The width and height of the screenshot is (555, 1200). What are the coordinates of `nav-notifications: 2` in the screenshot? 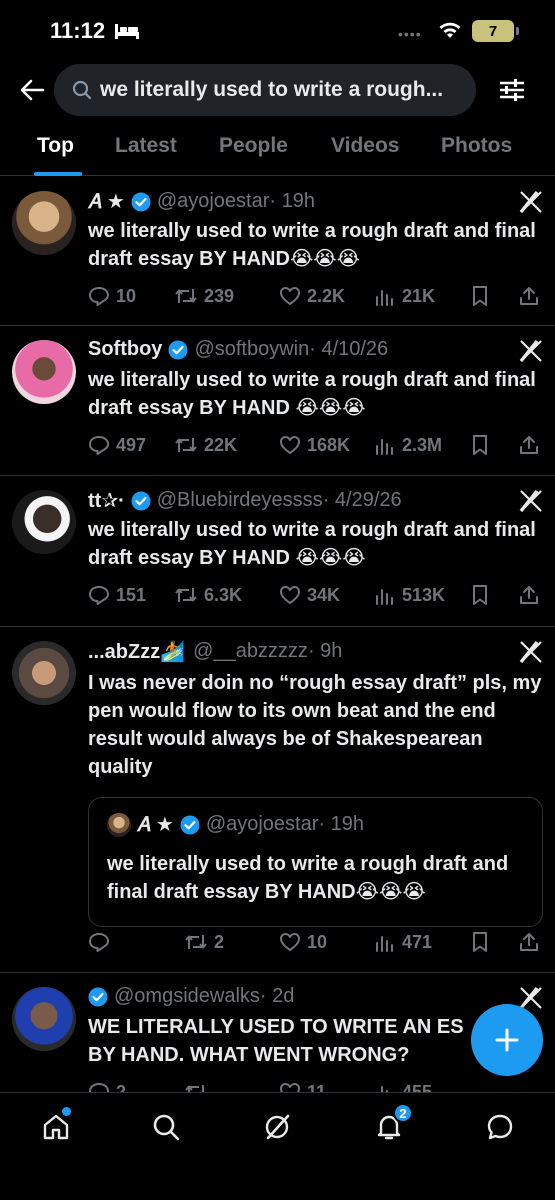 It's located at (392, 1124).